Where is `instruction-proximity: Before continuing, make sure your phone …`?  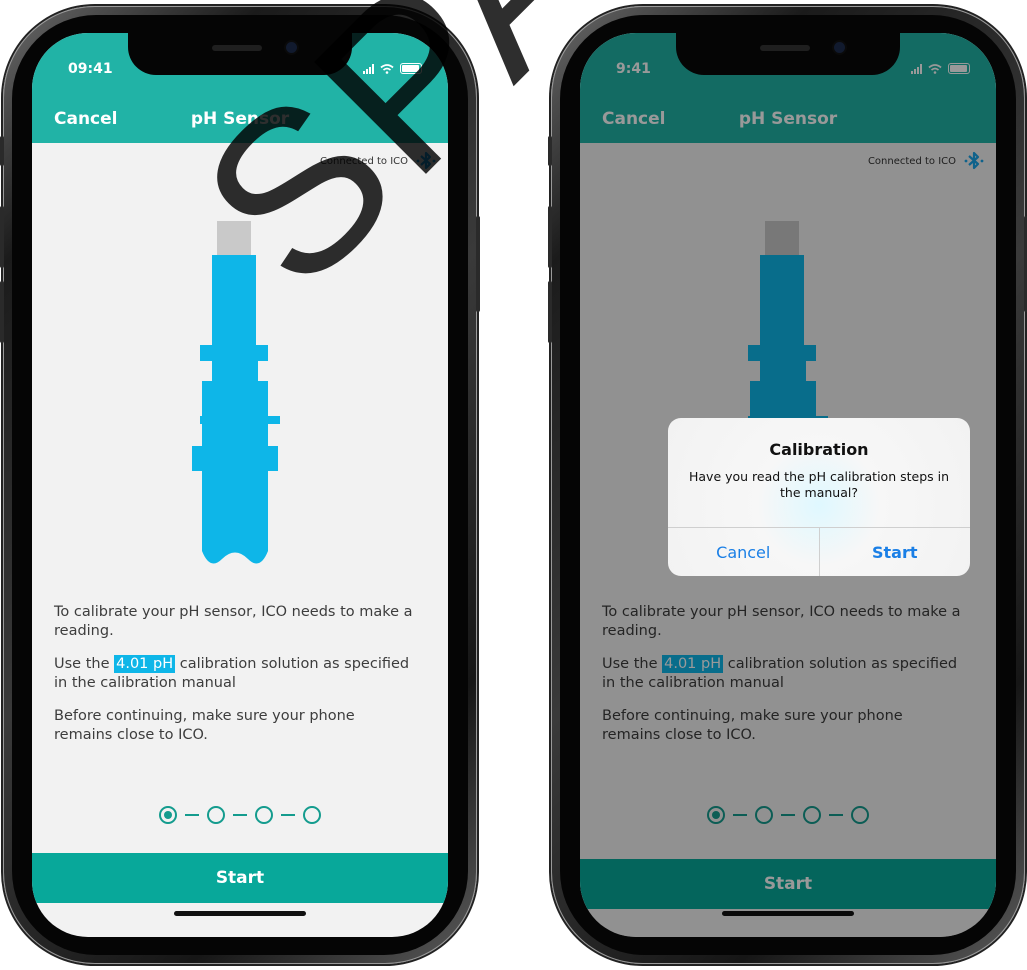 instruction-proximity: Before continuing, make sure your phone … is located at coordinates (204, 725).